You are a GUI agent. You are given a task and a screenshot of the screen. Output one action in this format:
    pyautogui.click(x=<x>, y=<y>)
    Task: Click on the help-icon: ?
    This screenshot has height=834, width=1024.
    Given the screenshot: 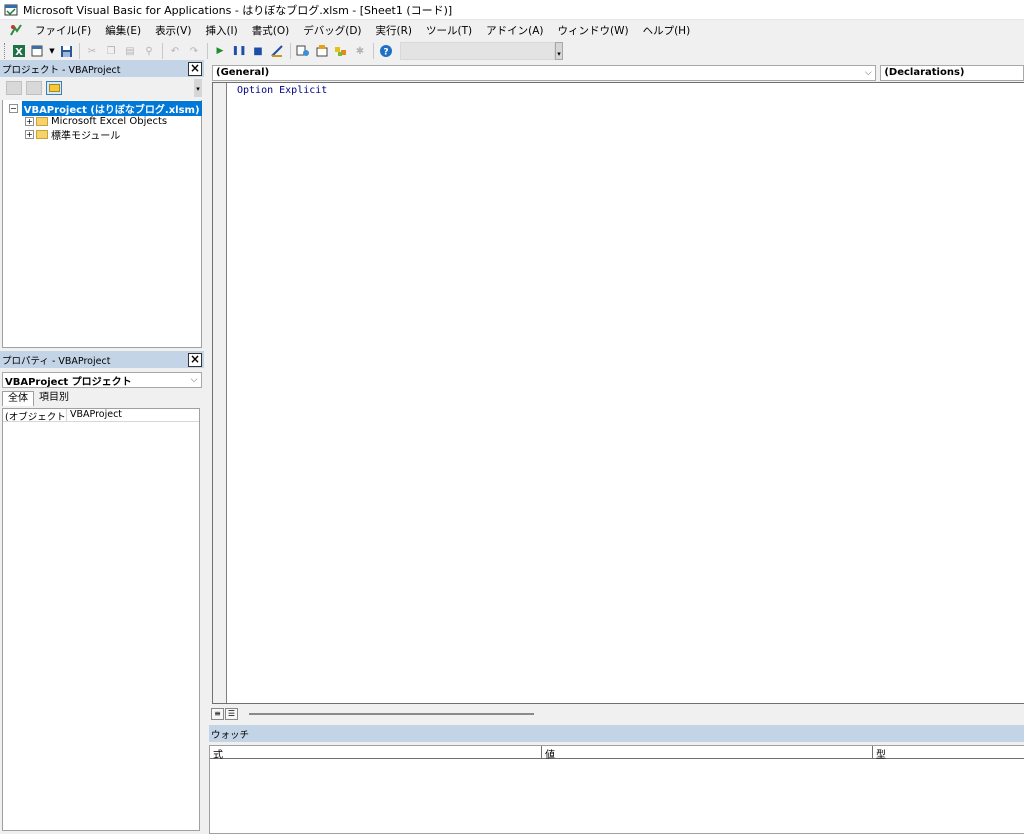 What is the action you would take?
    pyautogui.click(x=386, y=51)
    